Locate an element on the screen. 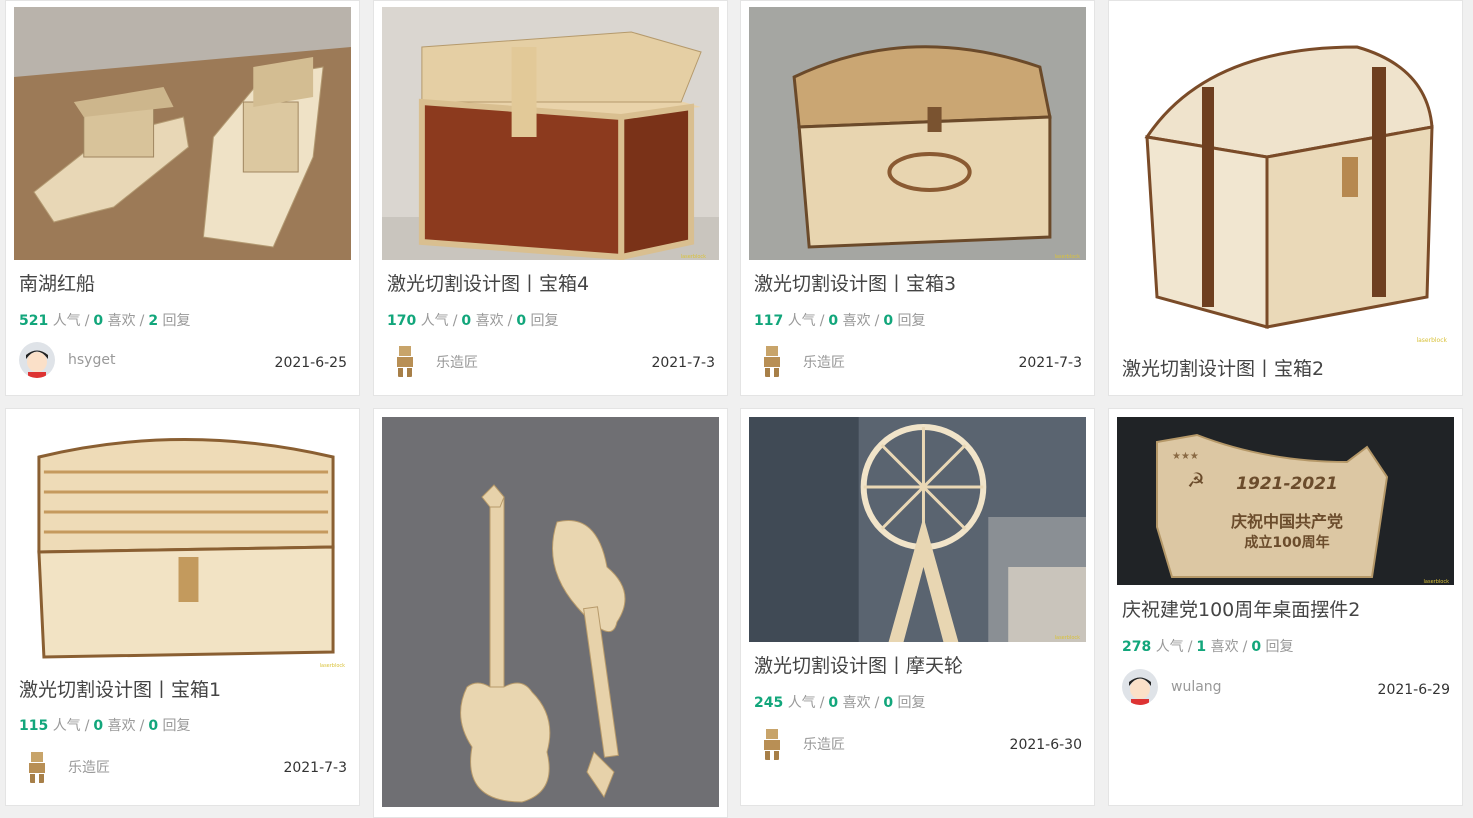  plaque-years: 1921-2021 is located at coordinates (1287, 484).